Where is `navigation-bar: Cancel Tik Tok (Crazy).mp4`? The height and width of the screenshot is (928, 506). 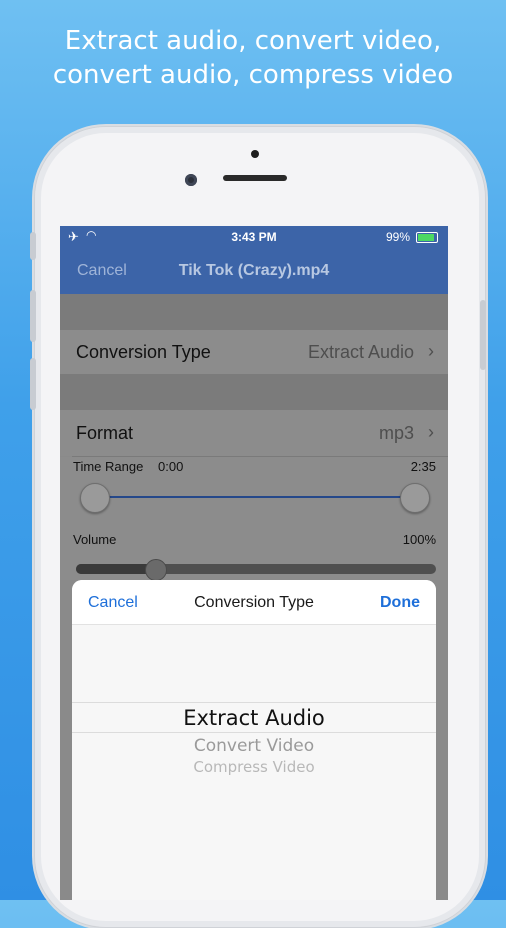
navigation-bar: Cancel Tik Tok (Crazy).mp4 is located at coordinates (254, 271).